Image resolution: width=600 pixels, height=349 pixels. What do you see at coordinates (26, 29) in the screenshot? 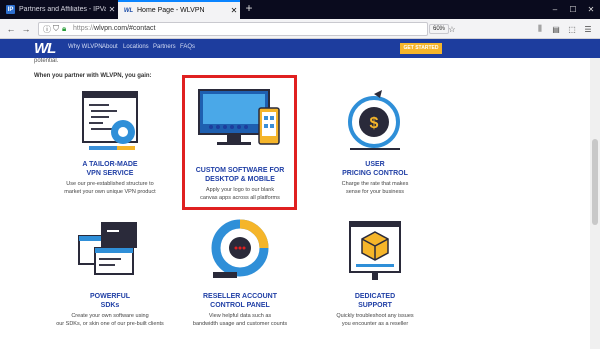
I see `forward-arrow-icon: →` at bounding box center [26, 29].